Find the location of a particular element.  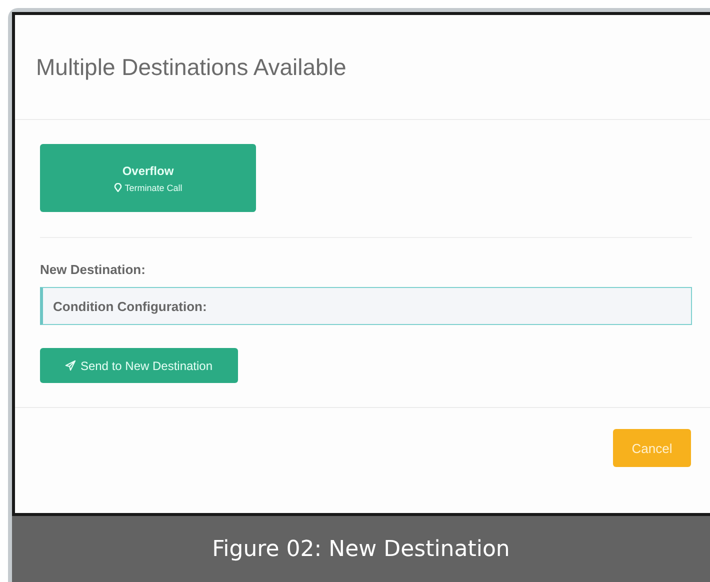

figure-caption: Figure 02: New Destination is located at coordinates (361, 549).